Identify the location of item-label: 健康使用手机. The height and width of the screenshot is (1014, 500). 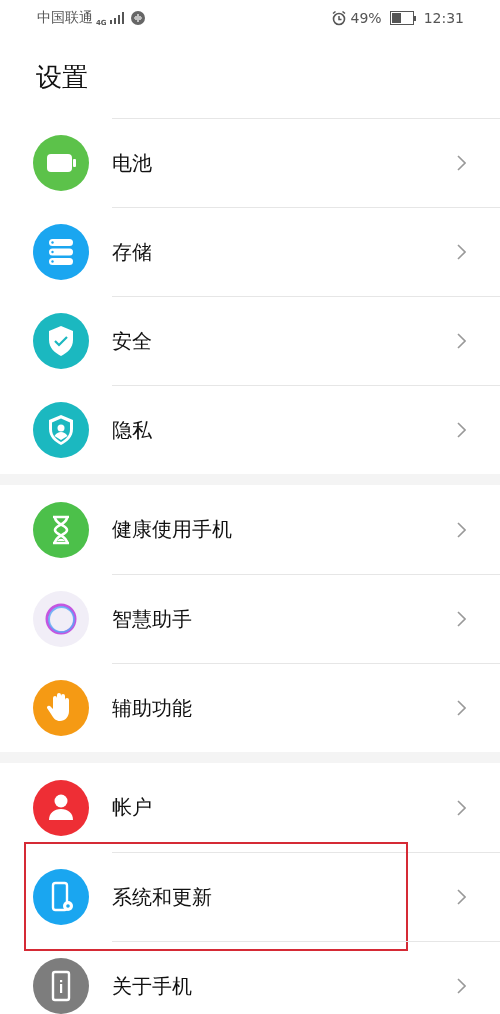
(172, 529).